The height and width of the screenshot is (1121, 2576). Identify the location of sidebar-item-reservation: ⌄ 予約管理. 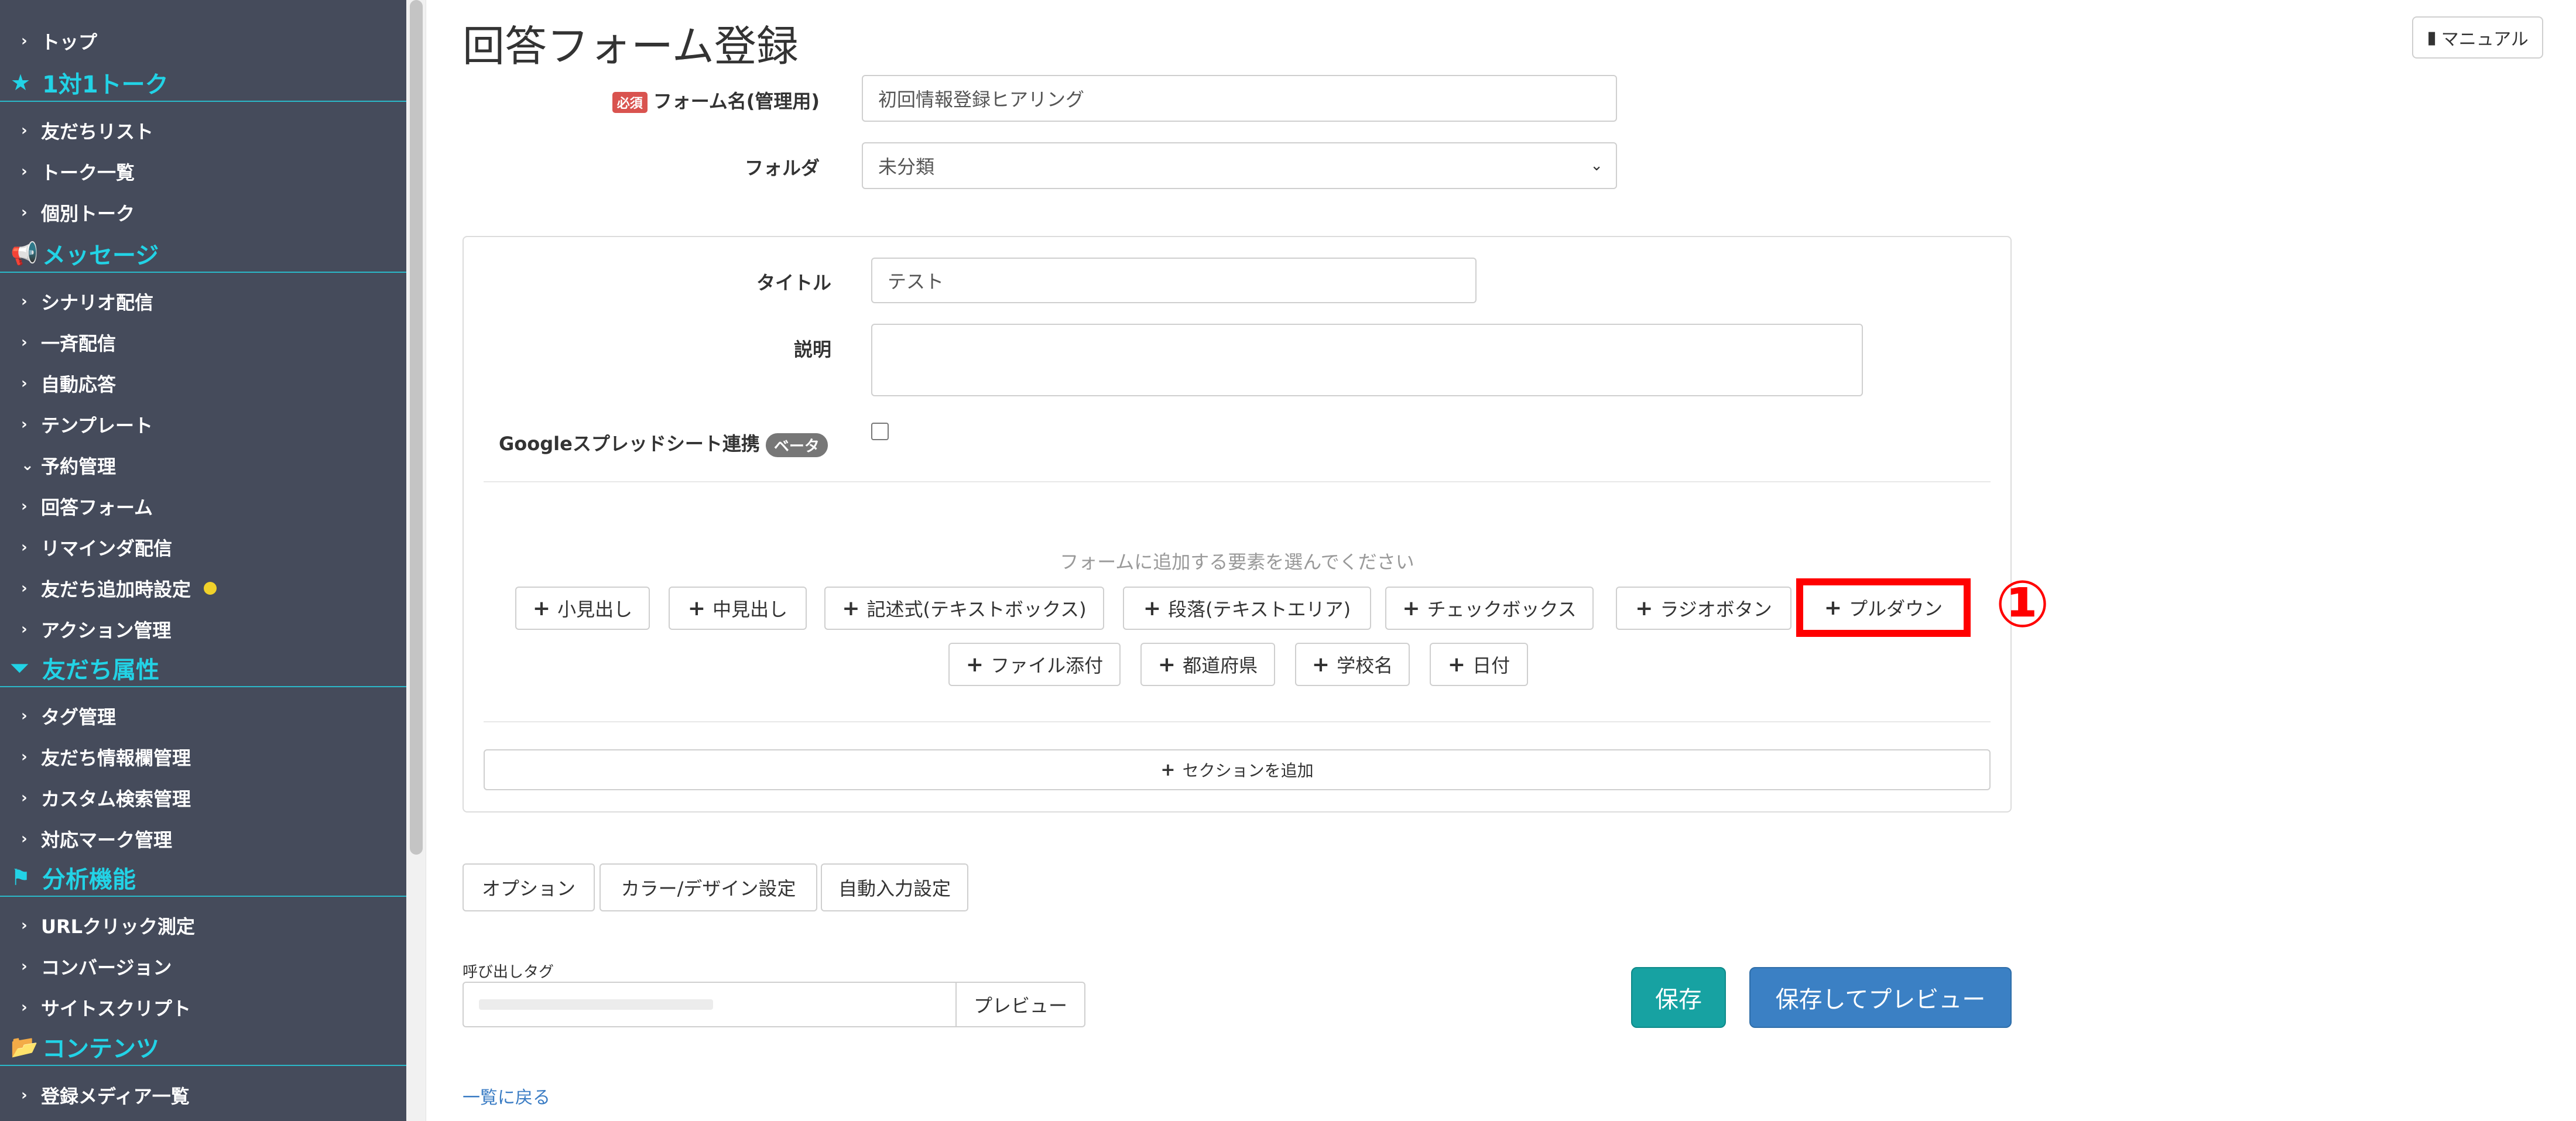
(203, 465).